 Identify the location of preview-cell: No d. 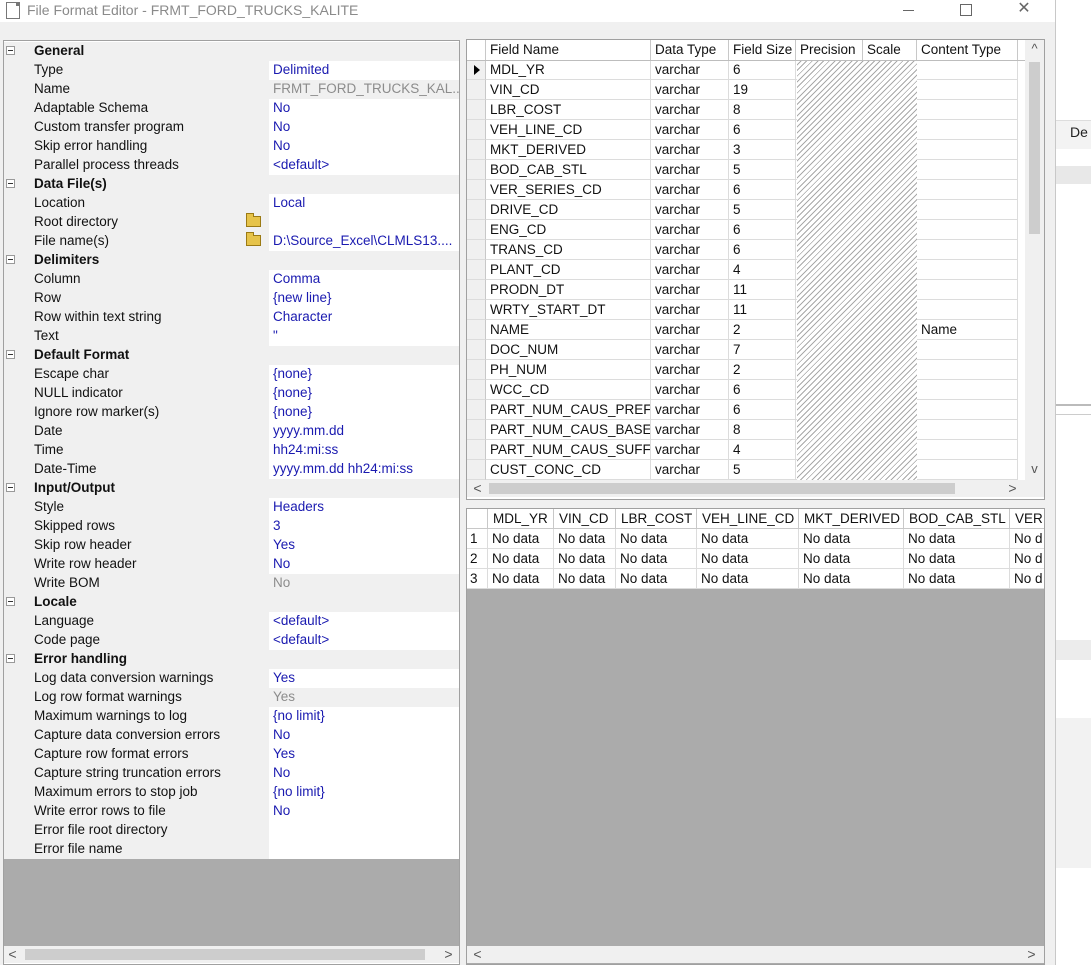
(1027, 579).